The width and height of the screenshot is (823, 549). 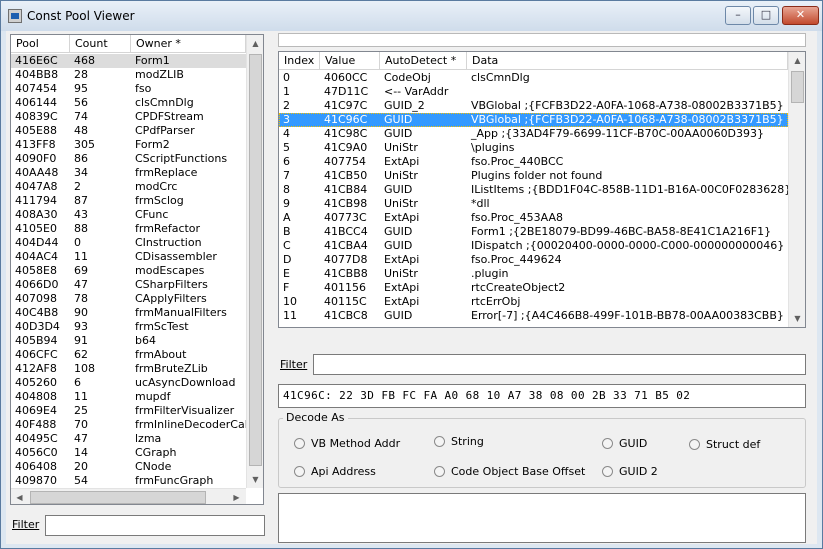 What do you see at coordinates (19, 496) in the screenshot?
I see `scroll-left-arrow-icon: ◀` at bounding box center [19, 496].